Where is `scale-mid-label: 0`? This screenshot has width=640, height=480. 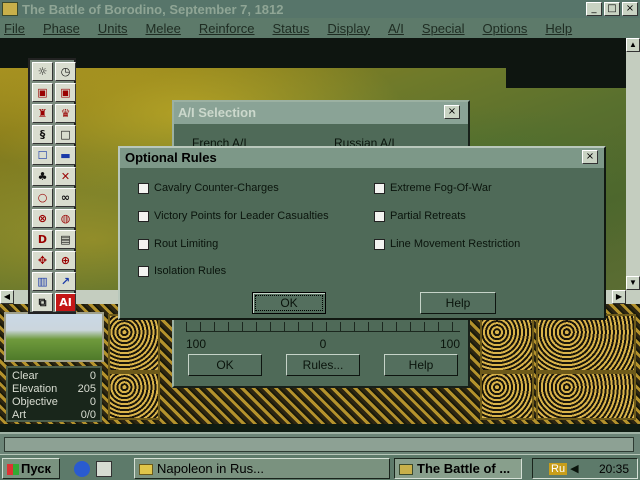
scale-mid-label: 0 is located at coordinates (323, 344).